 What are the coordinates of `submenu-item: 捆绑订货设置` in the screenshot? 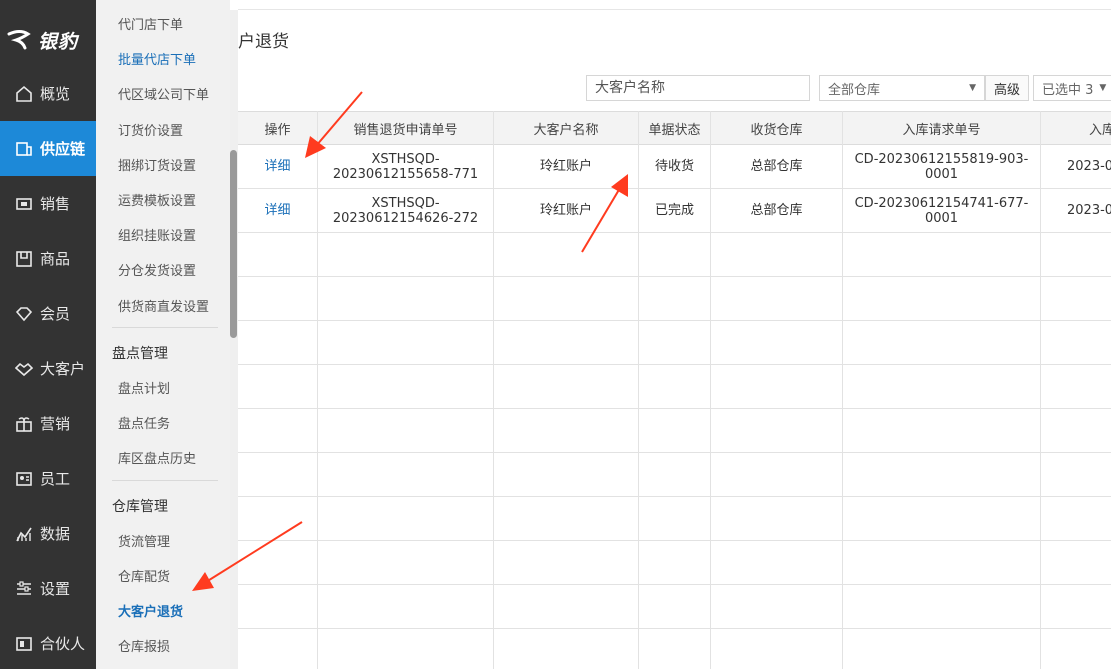 It's located at (157, 164).